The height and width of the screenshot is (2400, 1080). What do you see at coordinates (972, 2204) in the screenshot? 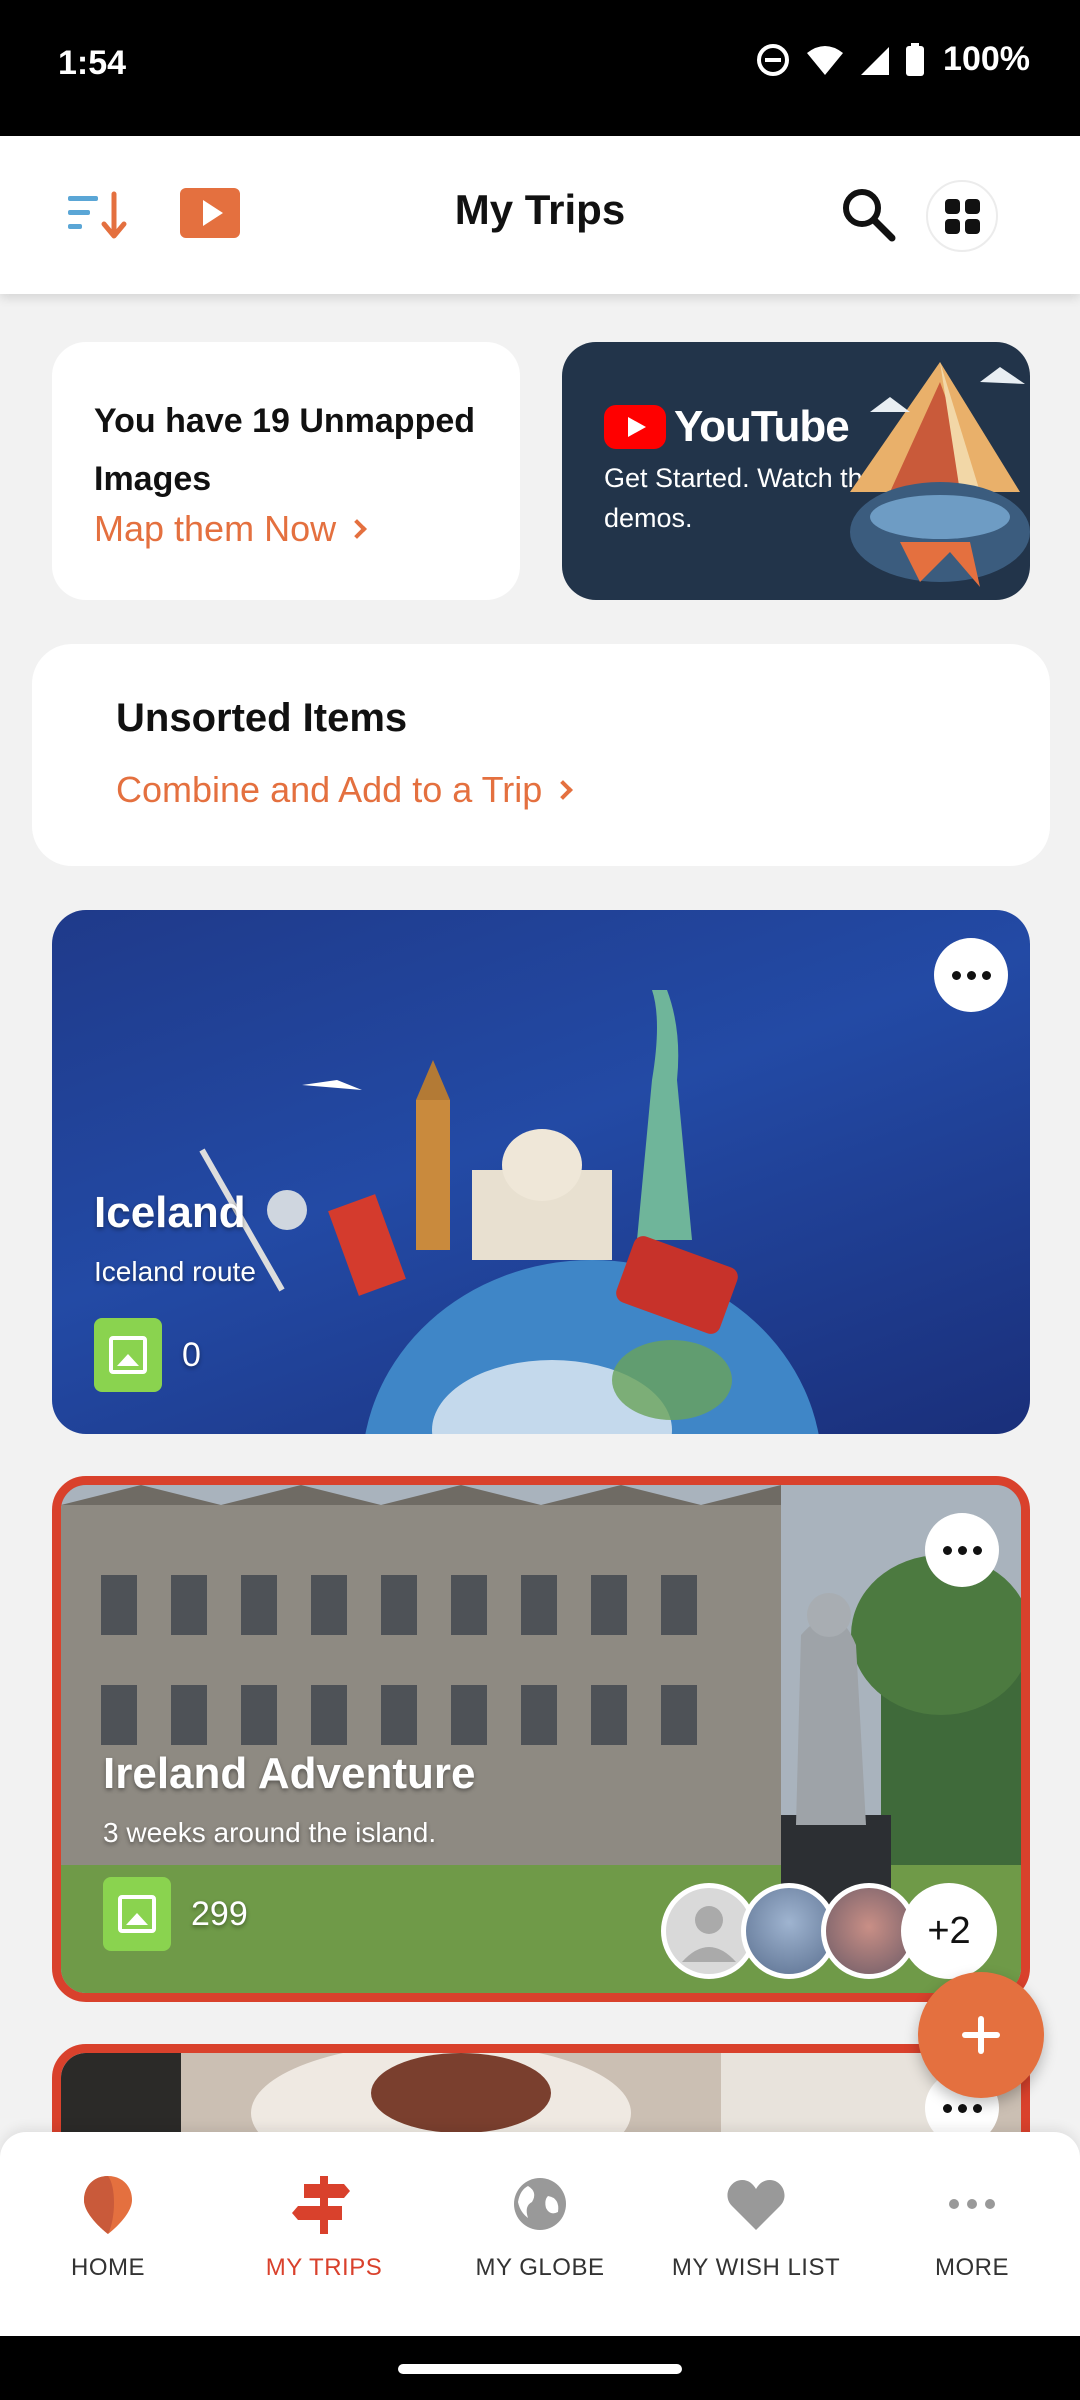
I see `more-dots-icon` at bounding box center [972, 2204].